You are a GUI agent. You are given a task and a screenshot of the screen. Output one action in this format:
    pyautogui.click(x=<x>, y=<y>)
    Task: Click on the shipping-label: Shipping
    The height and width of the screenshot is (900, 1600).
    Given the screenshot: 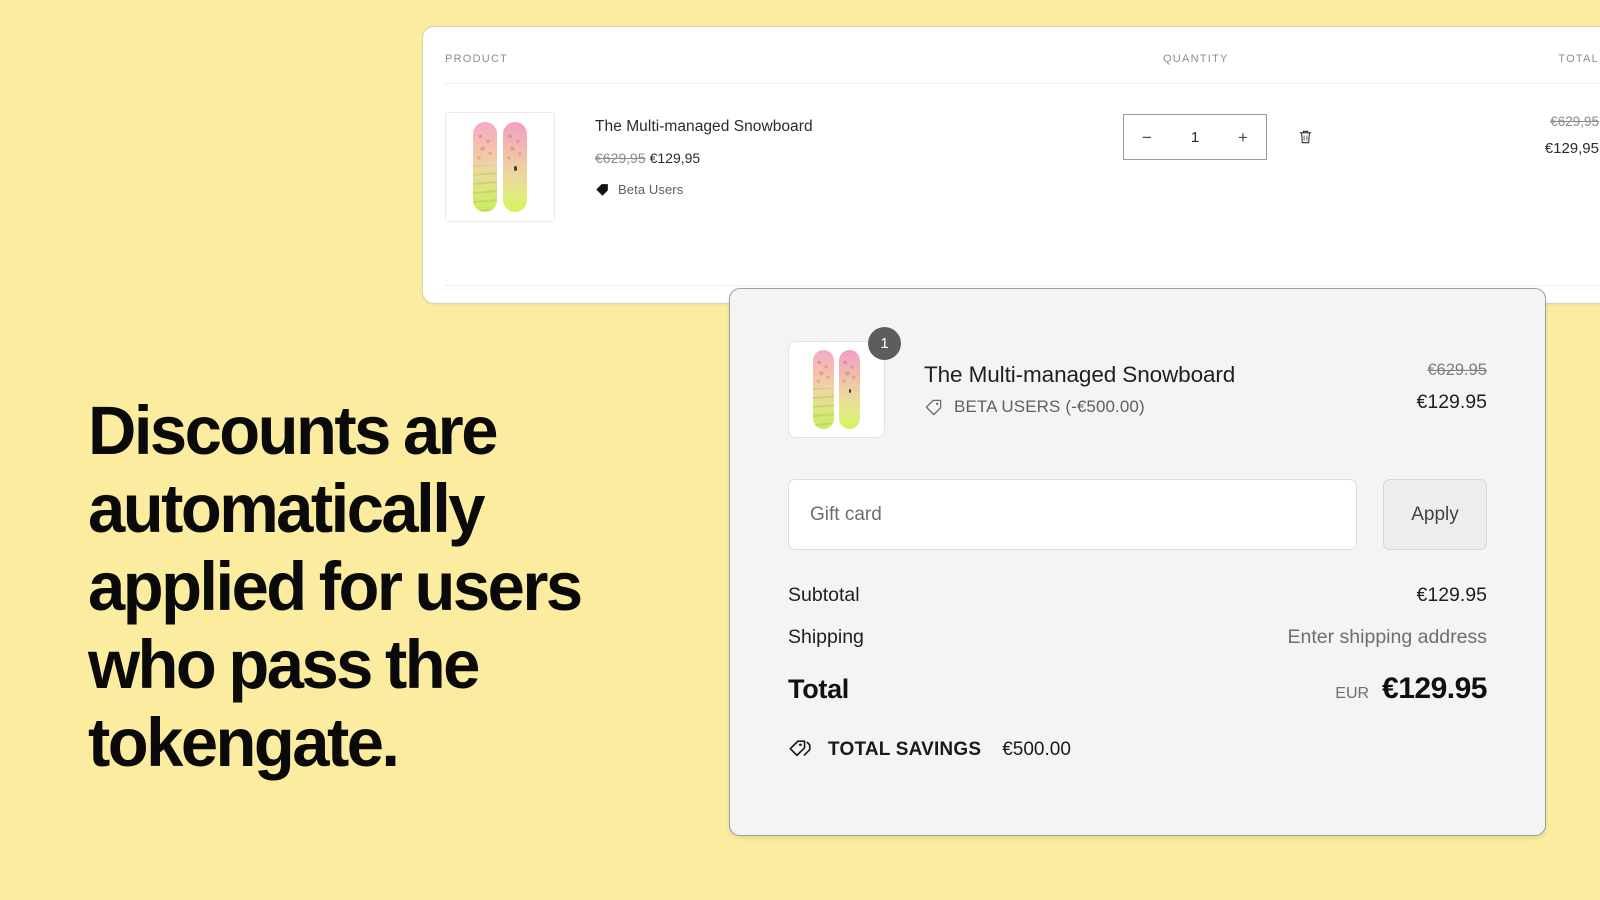 What is the action you would take?
    pyautogui.click(x=826, y=637)
    